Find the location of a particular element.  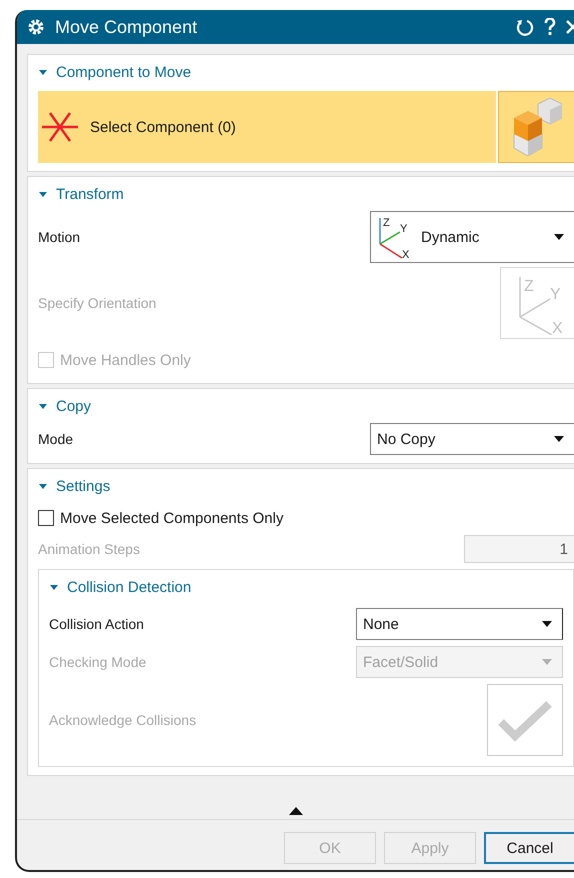

section-header: Copy is located at coordinates (306, 406).